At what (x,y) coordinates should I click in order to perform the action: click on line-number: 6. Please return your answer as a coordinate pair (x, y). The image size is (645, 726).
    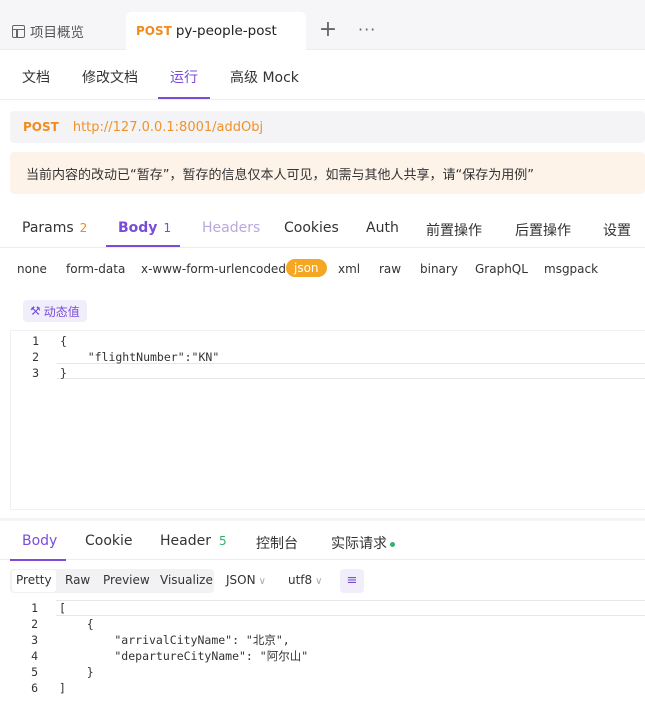
    Looking at the image, I should click on (34, 688).